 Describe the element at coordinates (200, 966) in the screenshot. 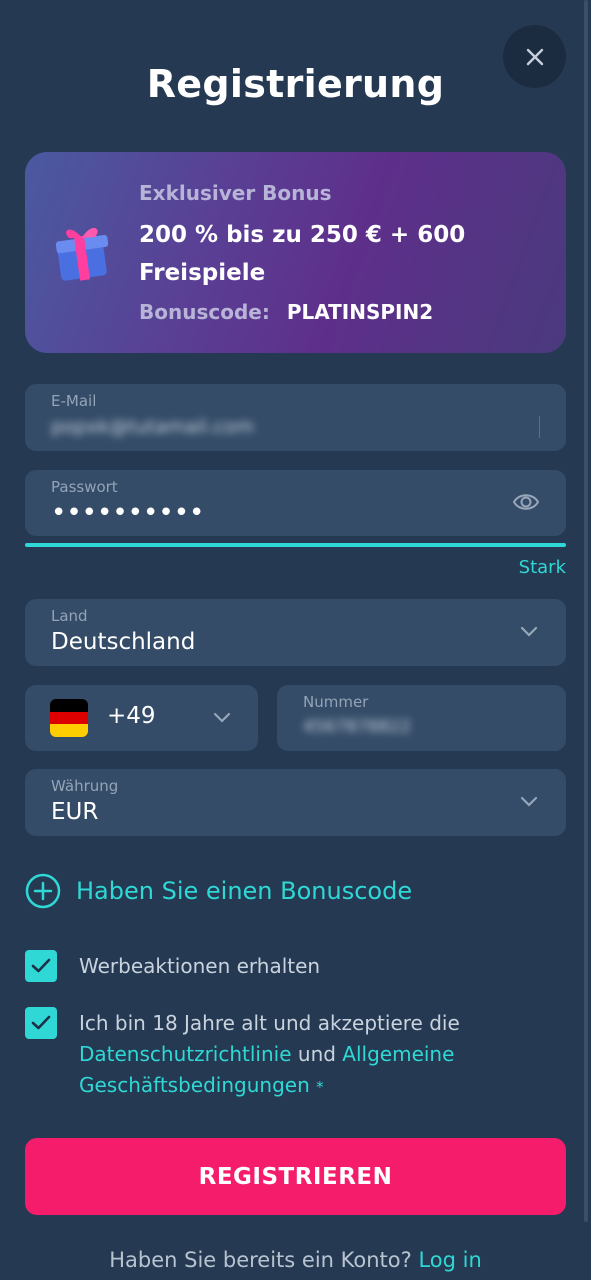

I see `promo-checkbox-label: Werbeaktionen erhalten` at that location.